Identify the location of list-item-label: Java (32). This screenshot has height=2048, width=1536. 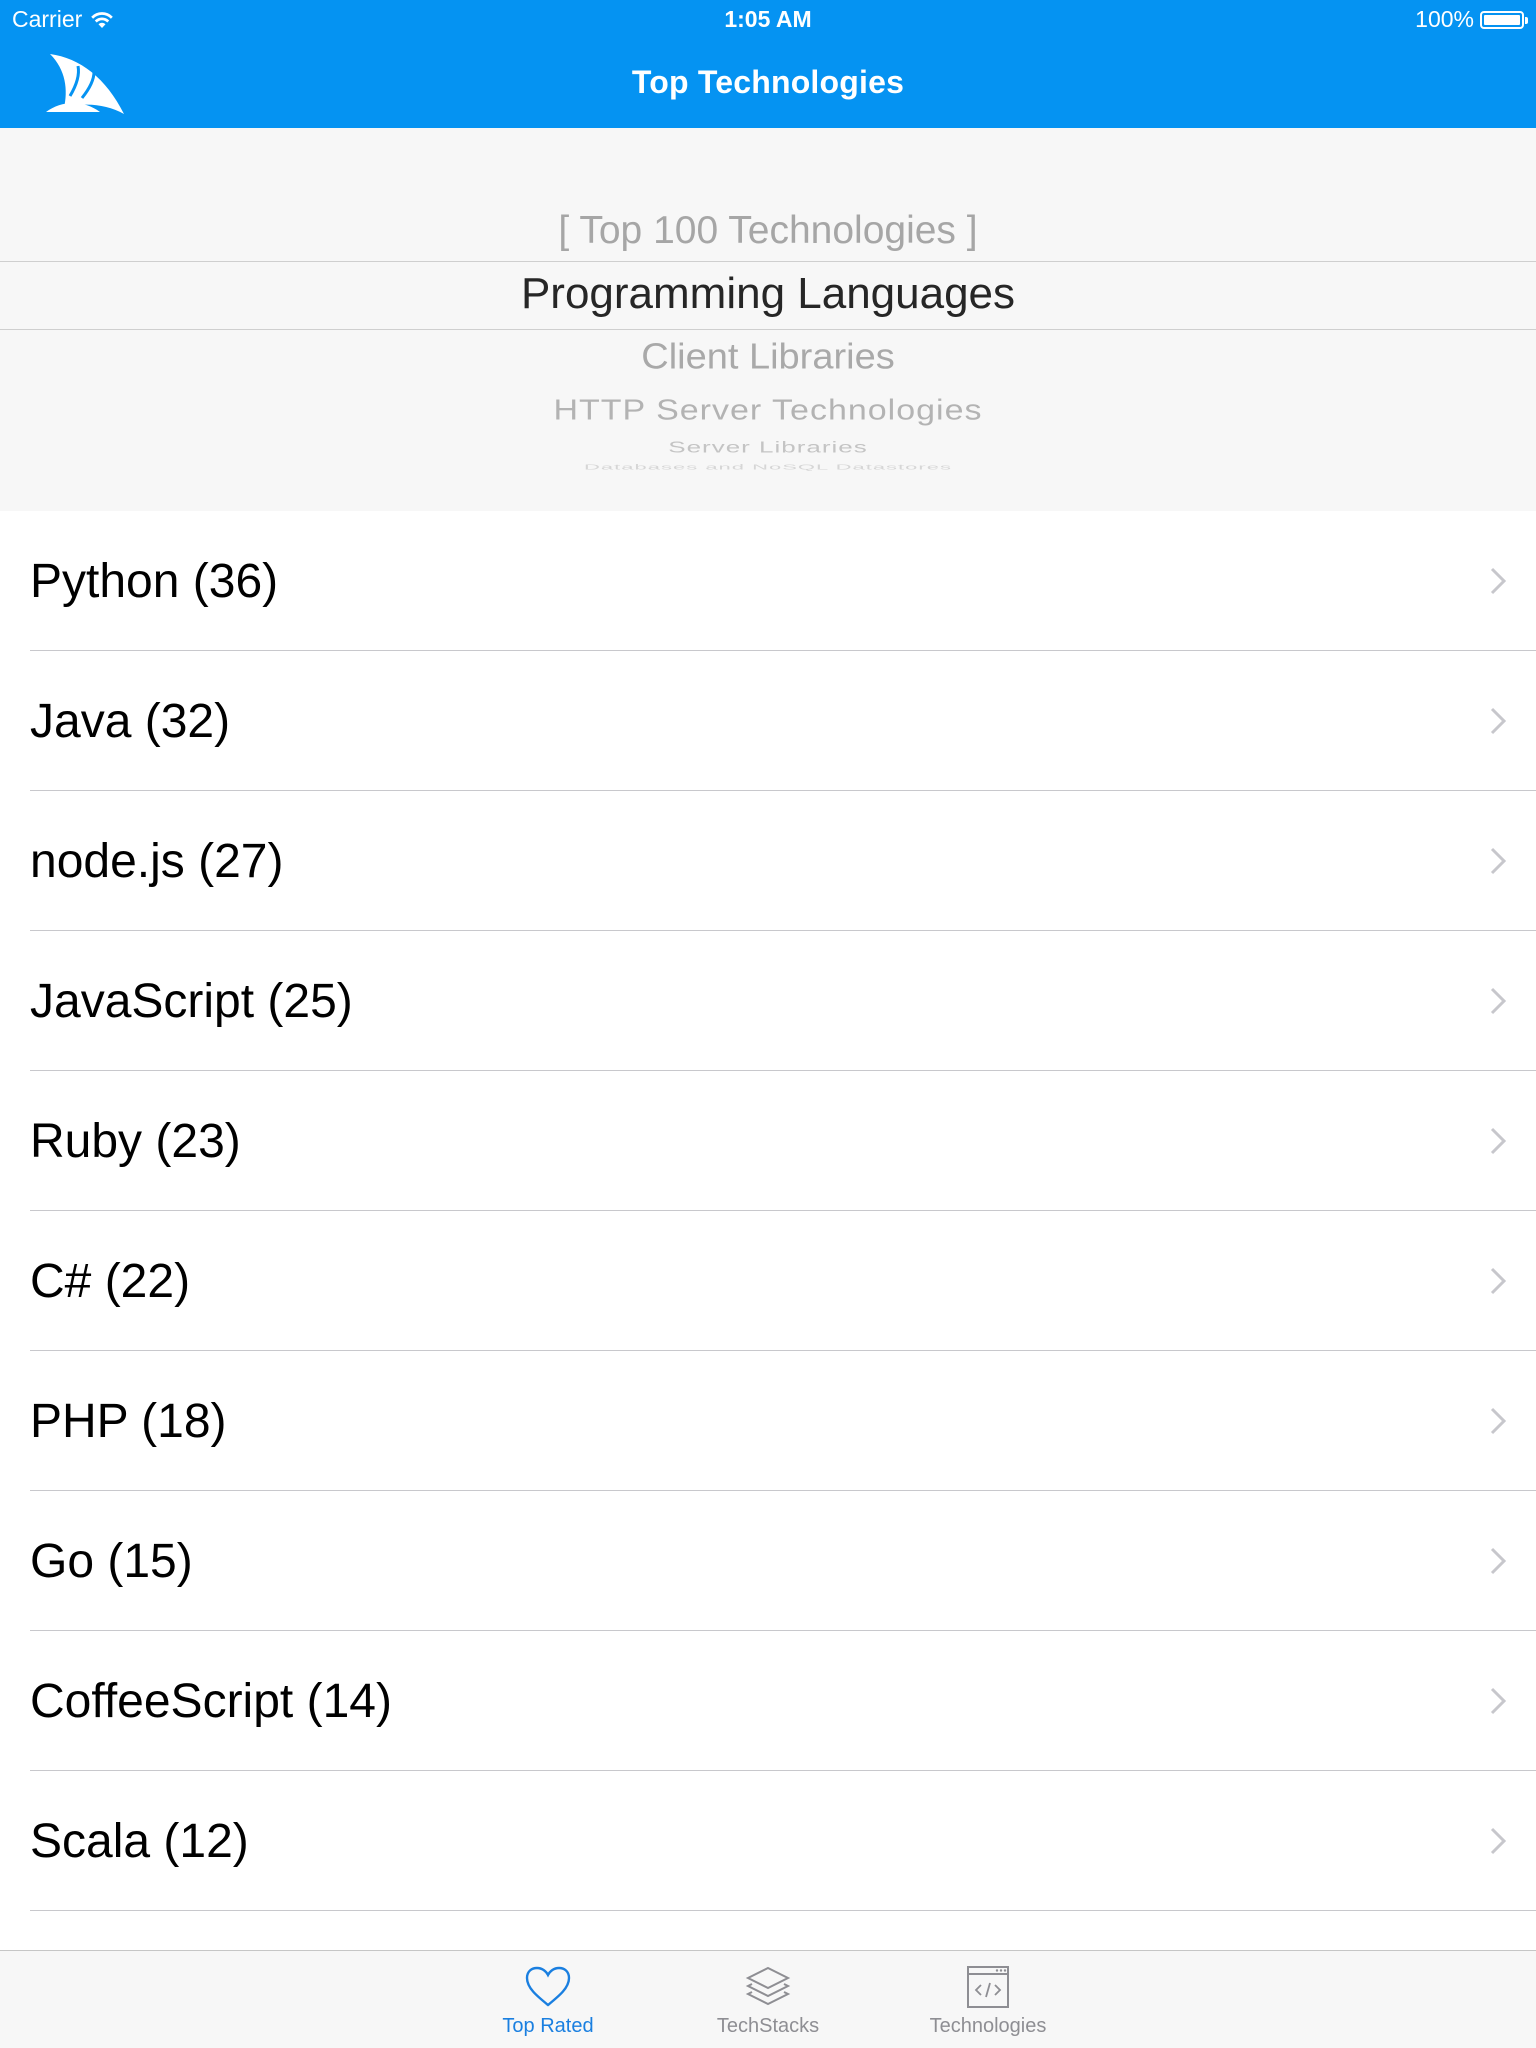
(130, 721).